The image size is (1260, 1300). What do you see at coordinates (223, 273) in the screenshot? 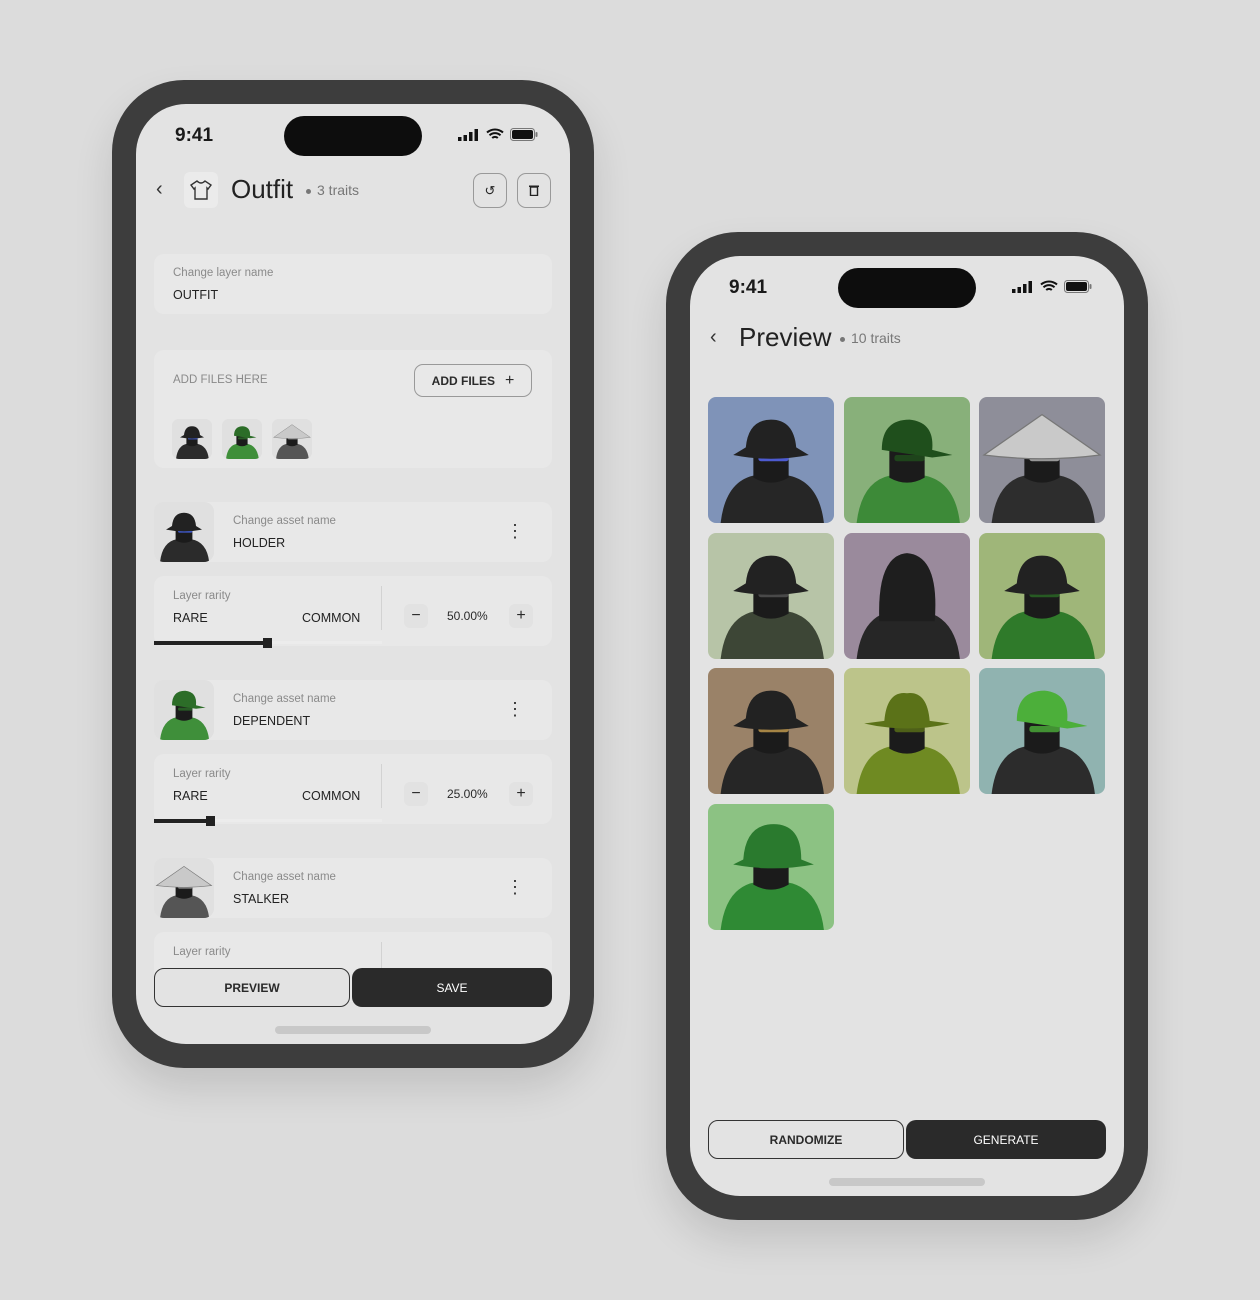
I see `layer-name-label: Change layer name` at bounding box center [223, 273].